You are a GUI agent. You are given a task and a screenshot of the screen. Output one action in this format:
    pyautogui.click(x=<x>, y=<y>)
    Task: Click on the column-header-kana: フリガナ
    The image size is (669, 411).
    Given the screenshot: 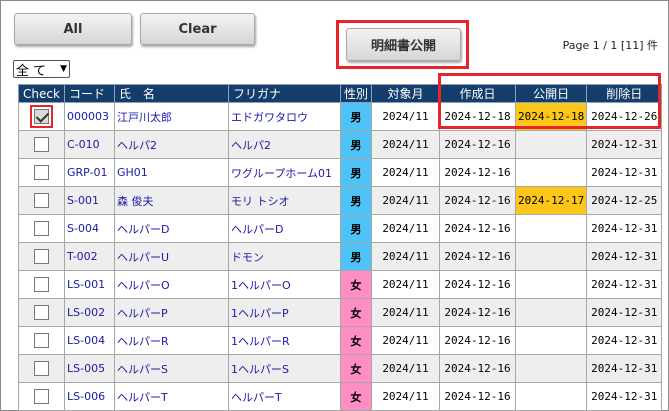 What is the action you would take?
    pyautogui.click(x=284, y=93)
    